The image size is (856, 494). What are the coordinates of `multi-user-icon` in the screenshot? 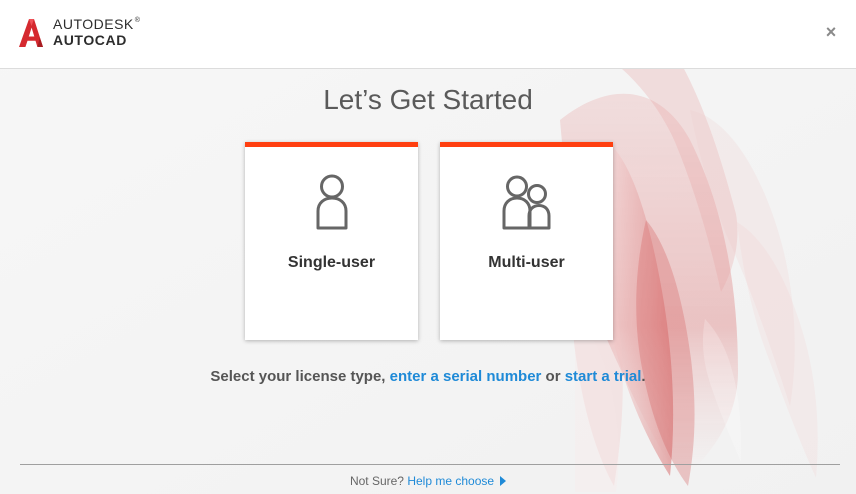 It's located at (526, 202).